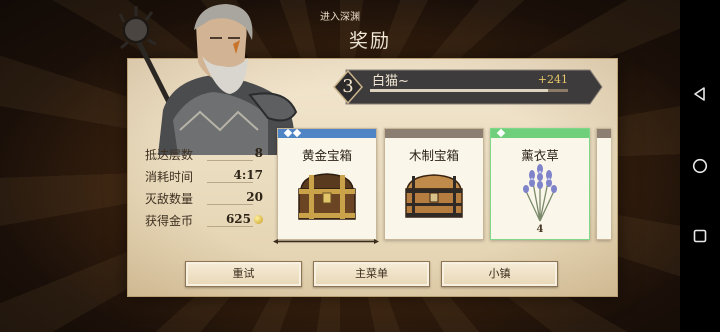  Describe the element at coordinates (434, 196) in the screenshot. I see `wooden-chest-icon` at that location.